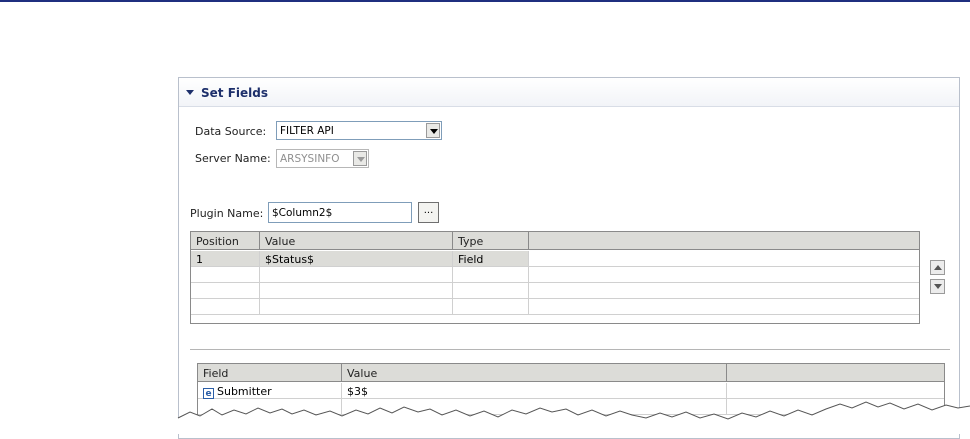 The height and width of the screenshot is (439, 970). I want to click on cell-type: Field, so click(491, 259).